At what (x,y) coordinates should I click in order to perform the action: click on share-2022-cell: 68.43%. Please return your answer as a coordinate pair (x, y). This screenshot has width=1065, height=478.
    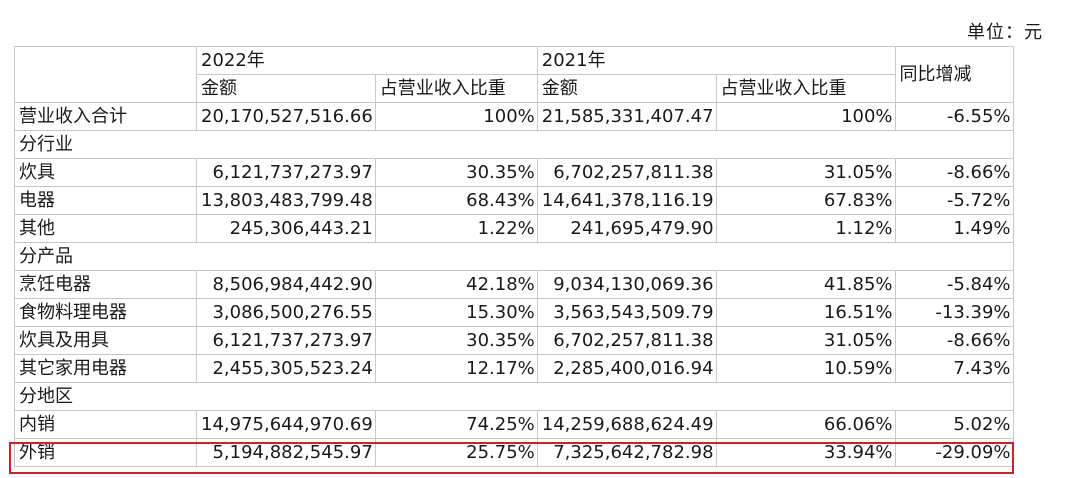
    Looking at the image, I should click on (456, 200).